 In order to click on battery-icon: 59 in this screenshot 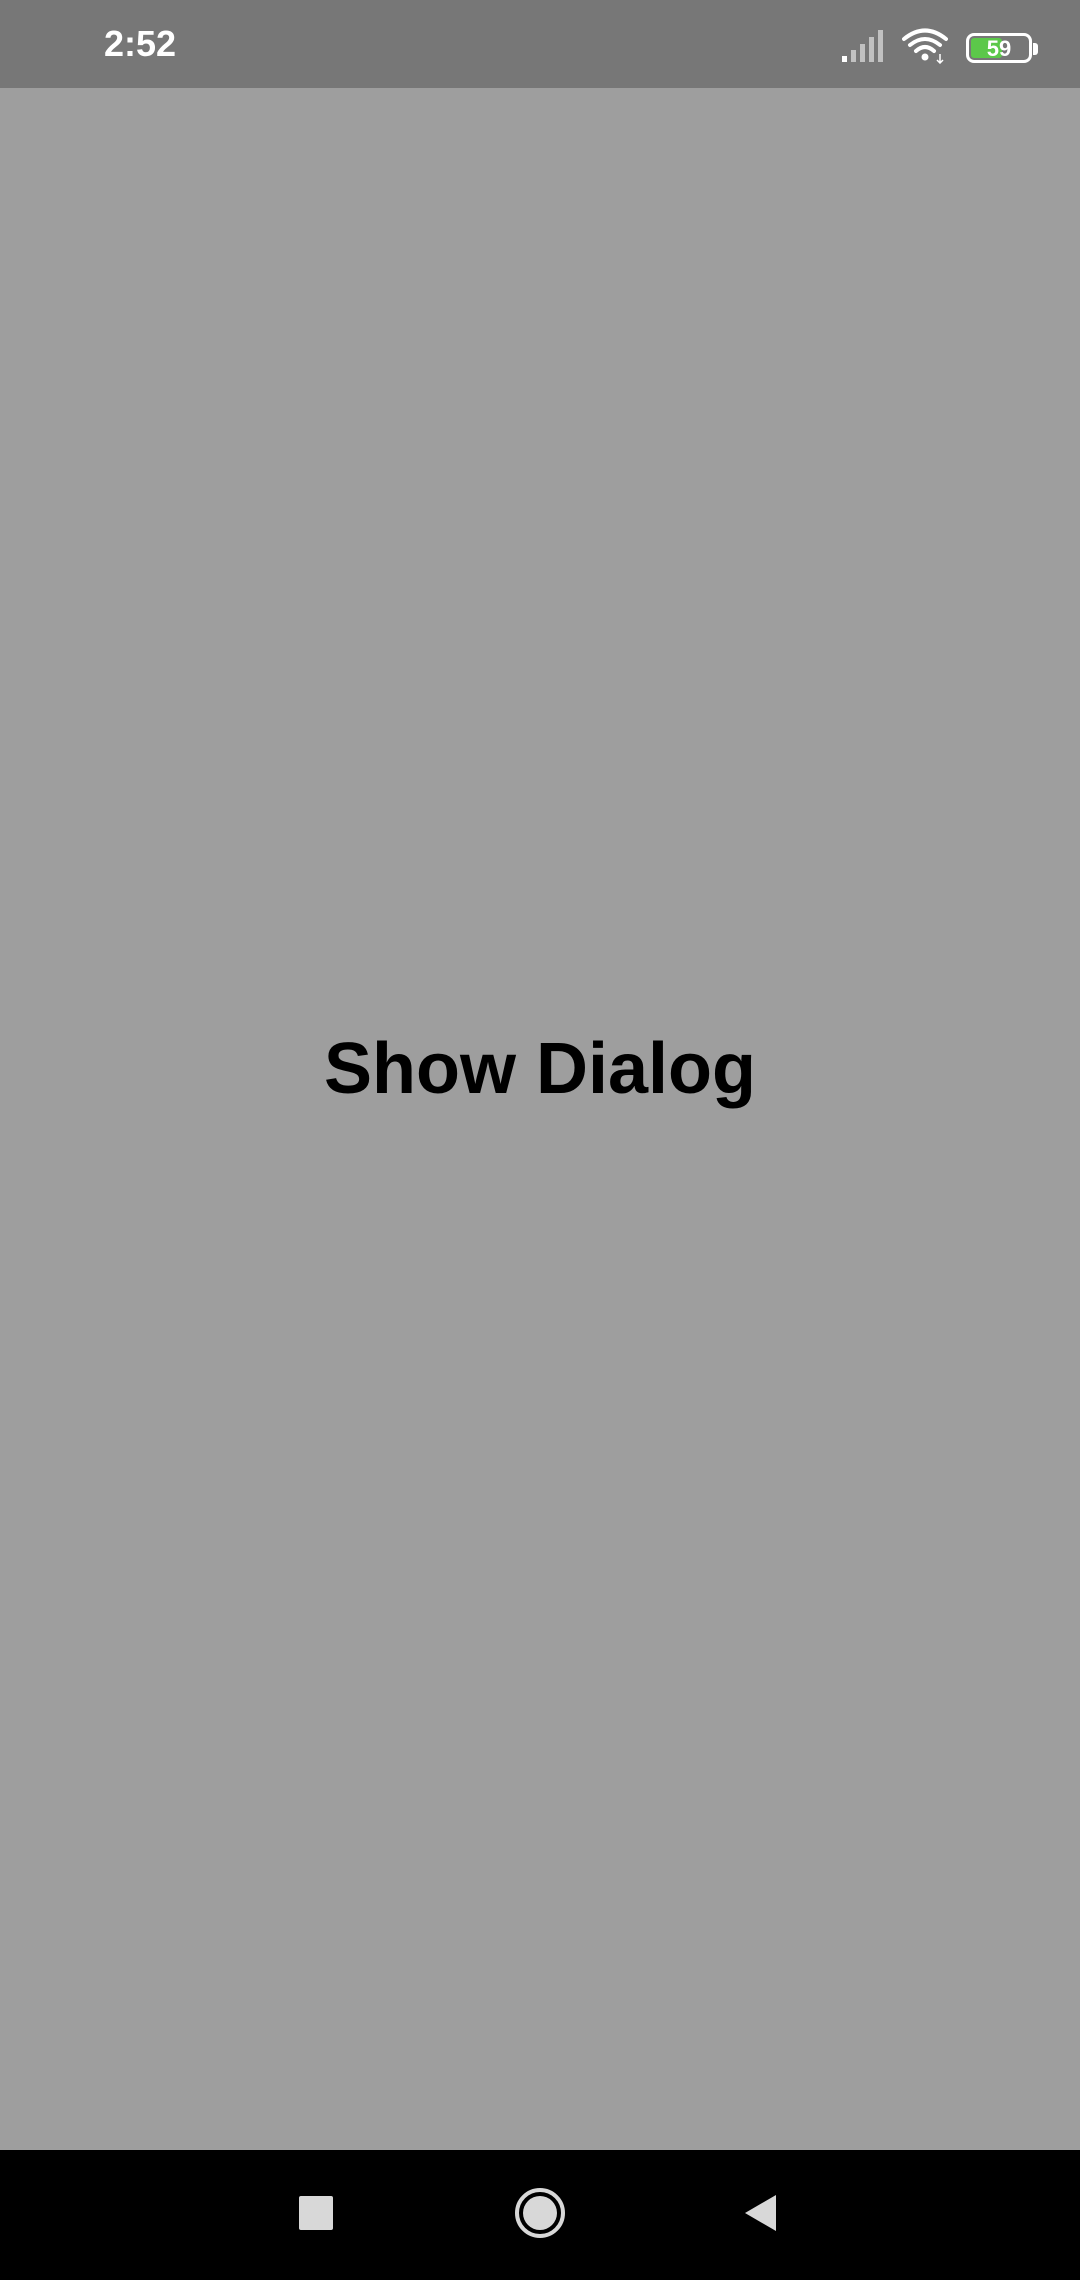, I will do `click(1002, 48)`.